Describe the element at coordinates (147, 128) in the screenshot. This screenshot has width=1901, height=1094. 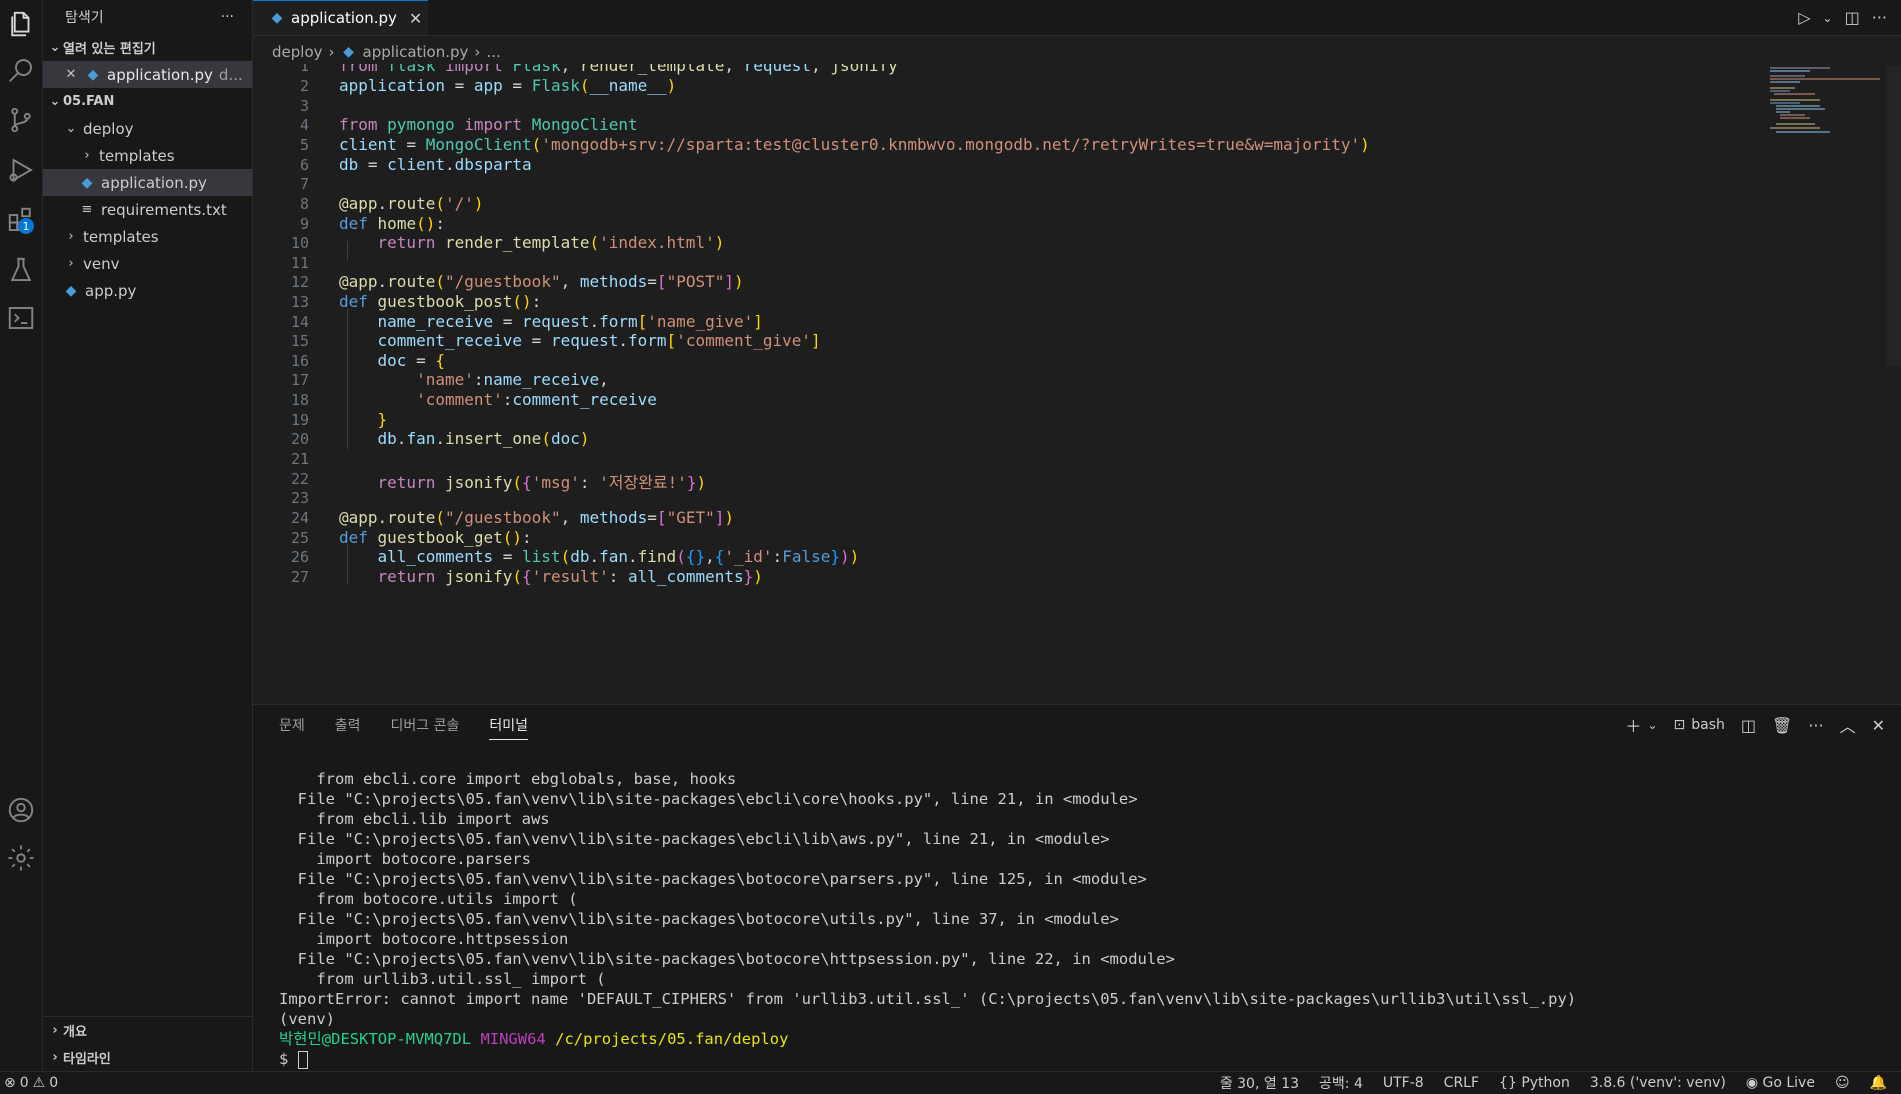
I see `tree-item: ⌄ deploy` at that location.